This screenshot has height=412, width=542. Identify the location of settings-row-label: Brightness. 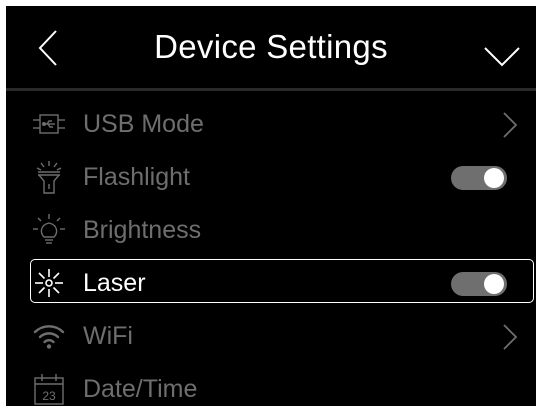
(142, 230).